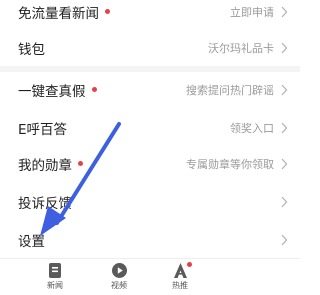 Image resolution: width=320 pixels, height=295 pixels. What do you see at coordinates (150, 48) in the screenshot?
I see `menu-item-wallet: 钱包 沃尔玛礼品卡` at bounding box center [150, 48].